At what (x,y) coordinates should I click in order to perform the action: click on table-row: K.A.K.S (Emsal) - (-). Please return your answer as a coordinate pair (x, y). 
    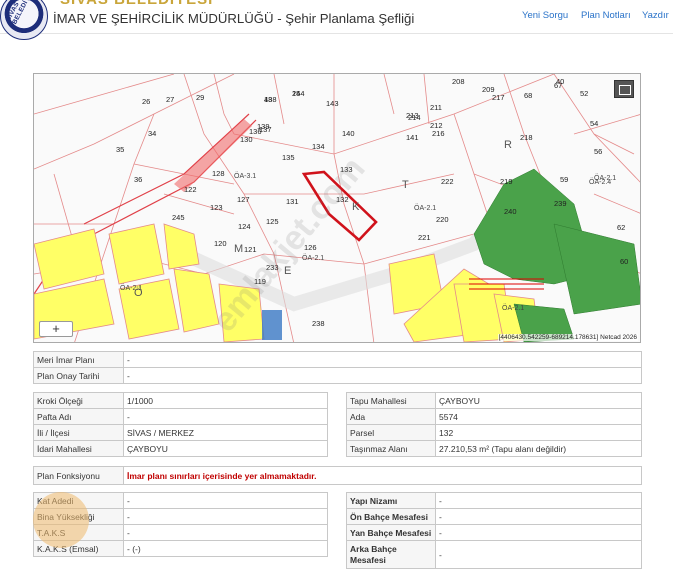
    Looking at the image, I should click on (180, 548).